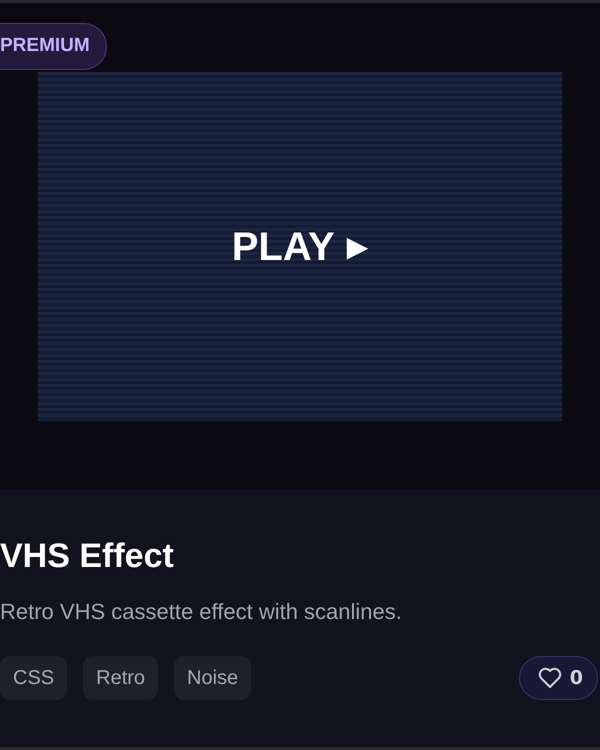  I want to click on tag-chip: Retro, so click(120, 678).